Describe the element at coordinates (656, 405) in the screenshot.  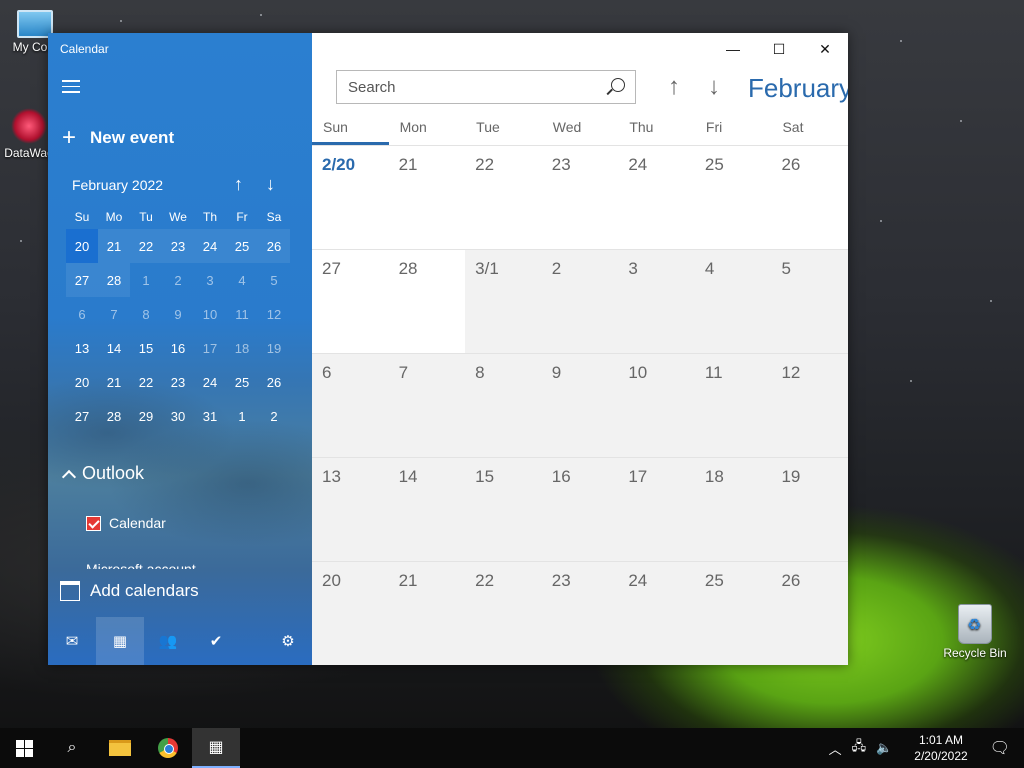
I see `day-cell: 10` at that location.